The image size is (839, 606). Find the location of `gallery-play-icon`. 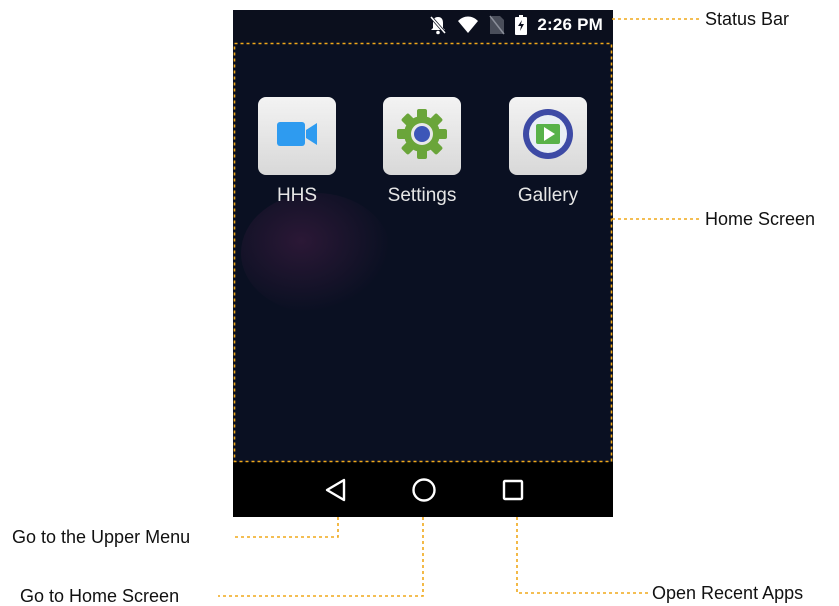

gallery-play-icon is located at coordinates (548, 136).